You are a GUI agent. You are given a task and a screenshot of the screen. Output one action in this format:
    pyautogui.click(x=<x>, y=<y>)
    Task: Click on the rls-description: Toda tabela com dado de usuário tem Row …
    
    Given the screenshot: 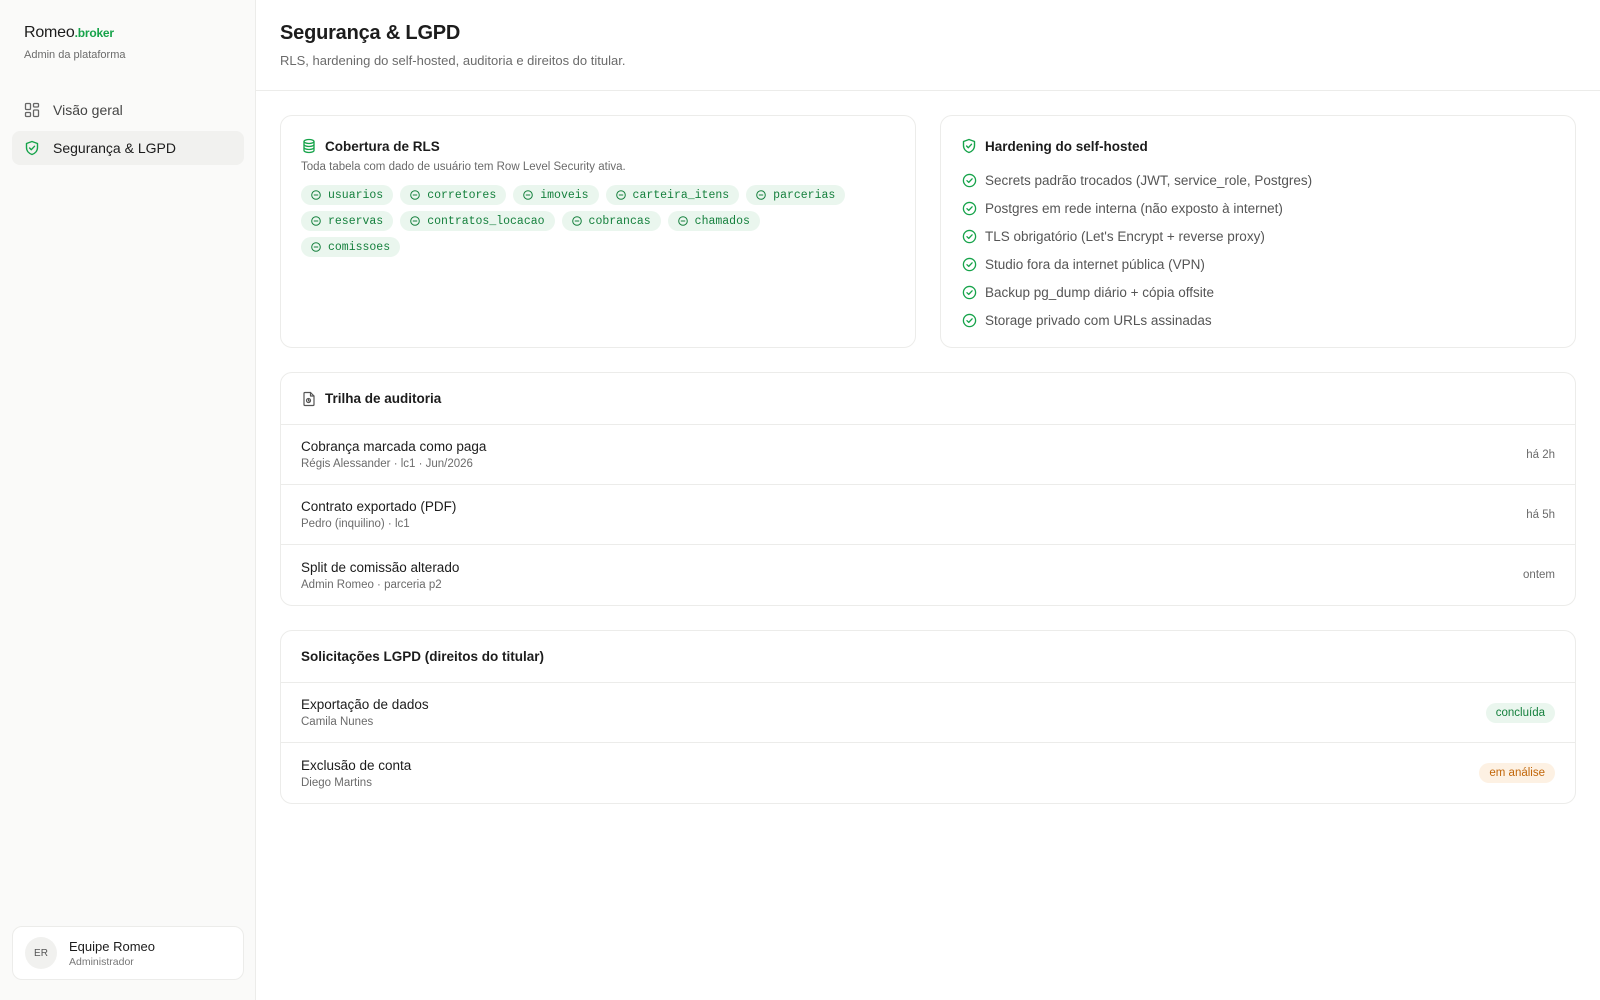 What is the action you would take?
    pyautogui.click(x=463, y=167)
    